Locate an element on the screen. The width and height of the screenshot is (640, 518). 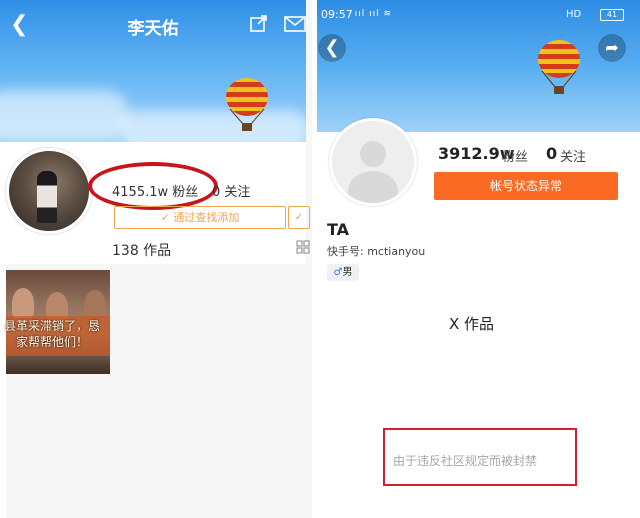
battery-icon: 41 is located at coordinates (612, 15).